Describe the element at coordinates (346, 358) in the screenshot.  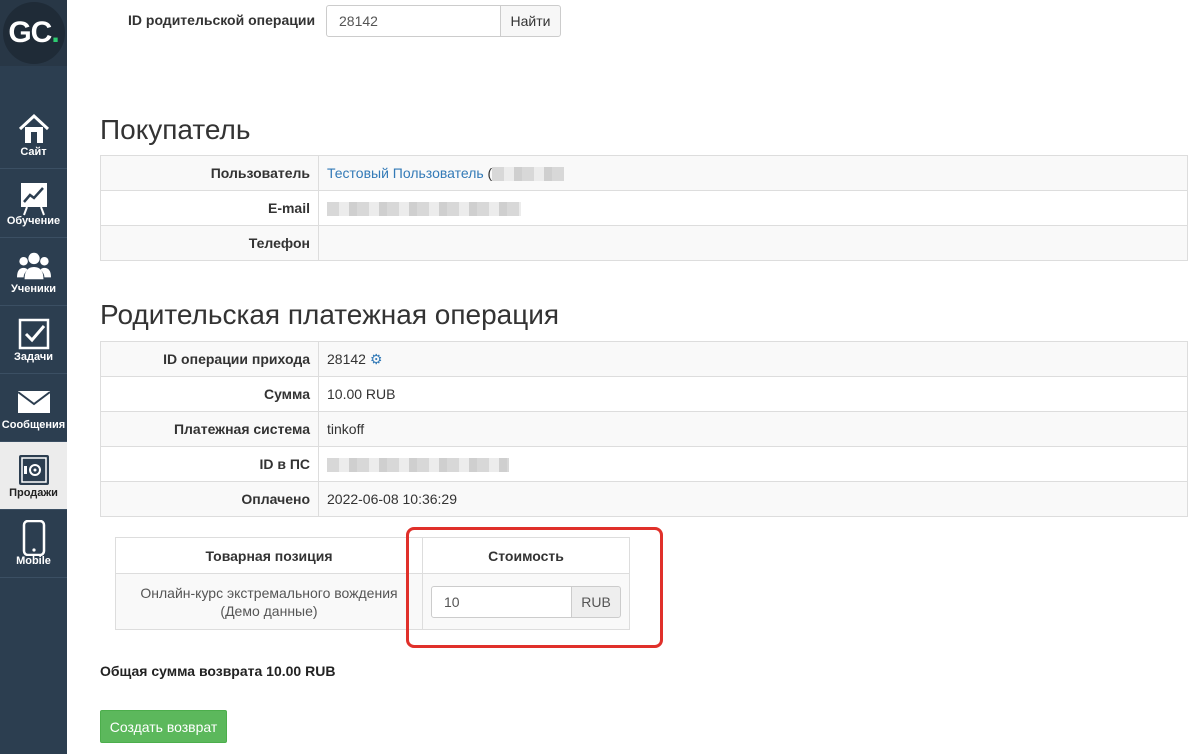
I see `income-operation-id-text: 28142` at that location.